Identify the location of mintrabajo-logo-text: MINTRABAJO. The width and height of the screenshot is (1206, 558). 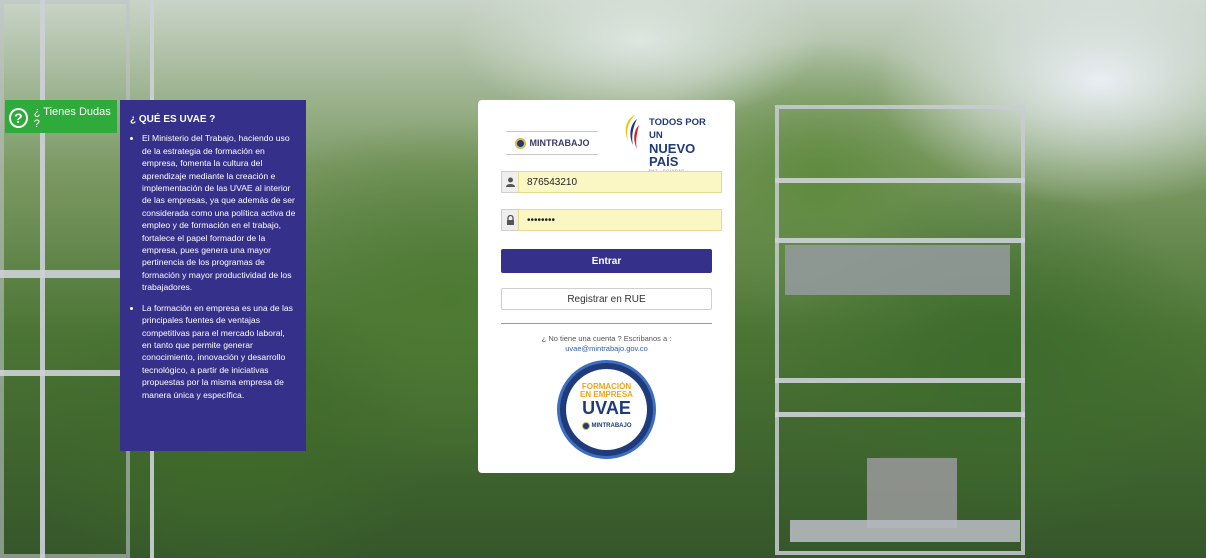
(559, 143).